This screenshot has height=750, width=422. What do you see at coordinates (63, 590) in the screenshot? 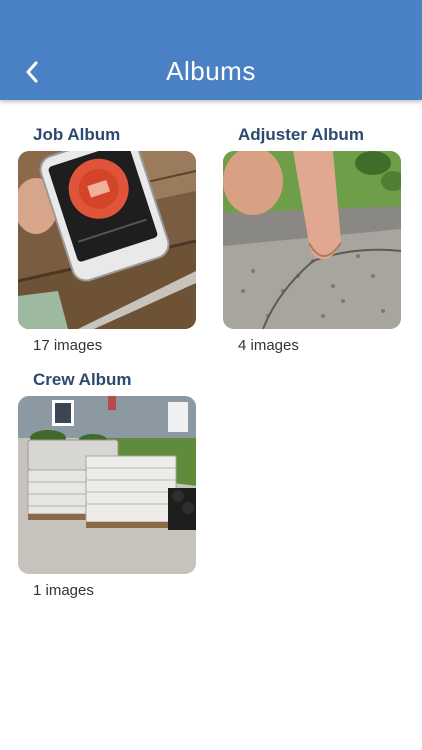
I see `album-image-count: 1 images` at bounding box center [63, 590].